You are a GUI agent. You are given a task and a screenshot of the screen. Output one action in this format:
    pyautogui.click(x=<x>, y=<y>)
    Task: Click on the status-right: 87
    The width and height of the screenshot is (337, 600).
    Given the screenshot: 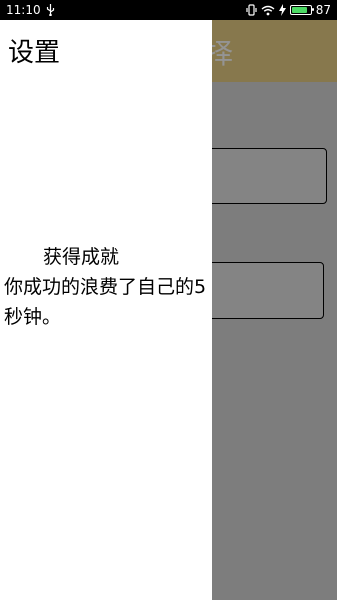 What is the action you would take?
    pyautogui.click(x=288, y=10)
    